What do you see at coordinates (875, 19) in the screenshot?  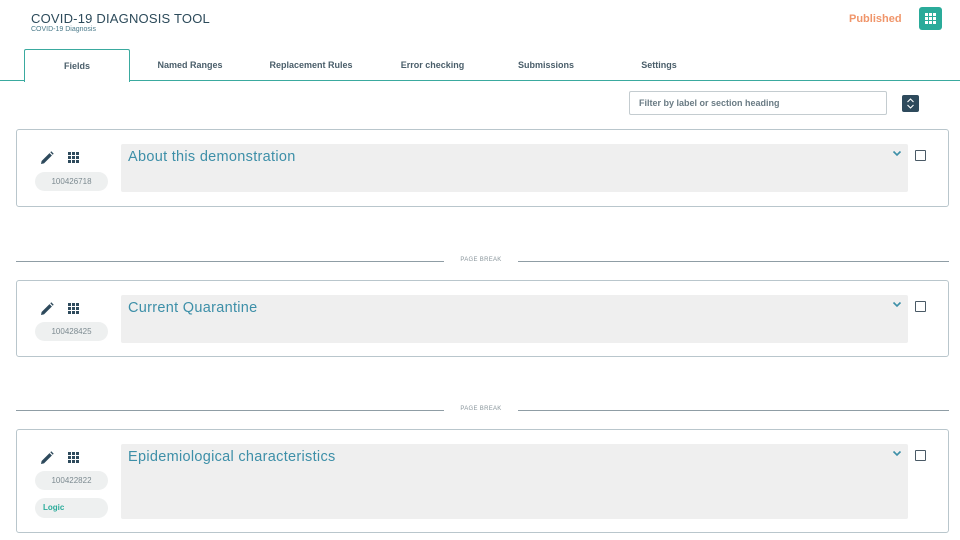 I see `status-badge: Published` at bounding box center [875, 19].